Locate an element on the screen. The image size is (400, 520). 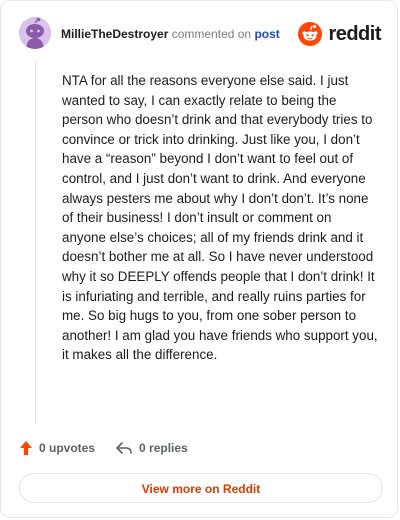
snoo-avatar-icon is located at coordinates (35, 33).